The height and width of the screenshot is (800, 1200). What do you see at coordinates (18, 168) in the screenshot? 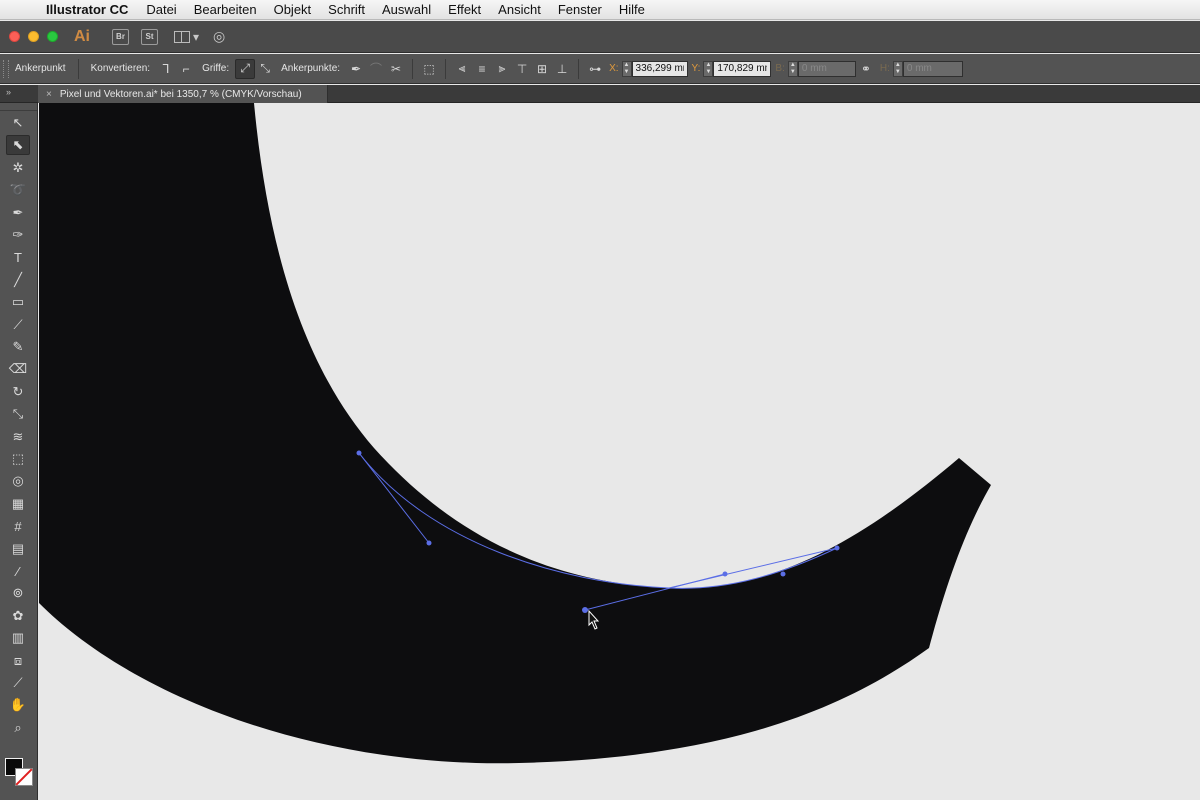
I see `magic-wand-tool-icon: ✲` at bounding box center [18, 168].